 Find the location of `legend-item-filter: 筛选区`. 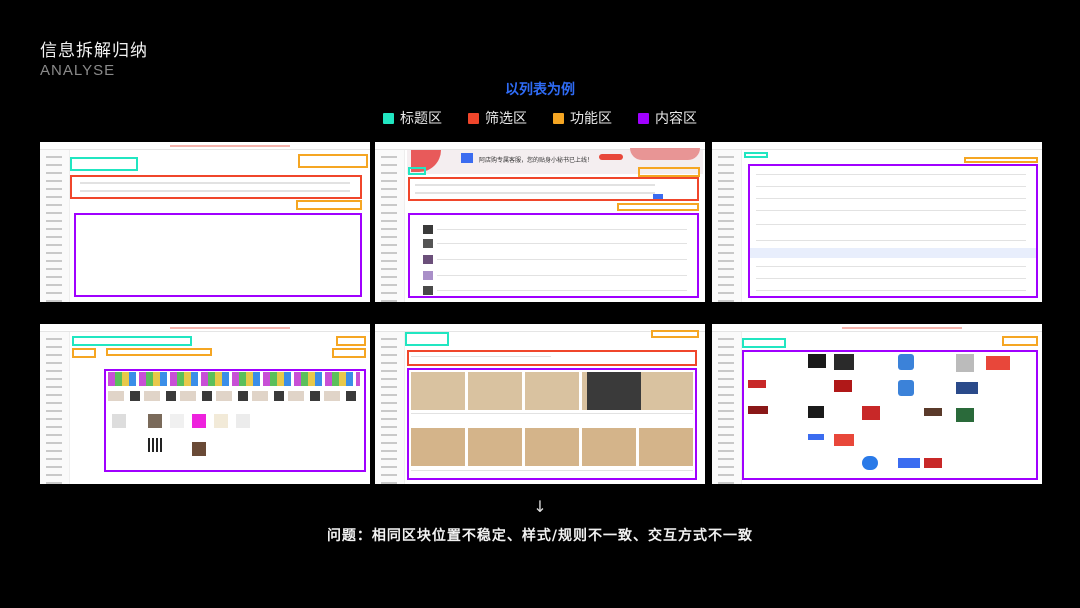

legend-item-filter: 筛选区 is located at coordinates (497, 118).